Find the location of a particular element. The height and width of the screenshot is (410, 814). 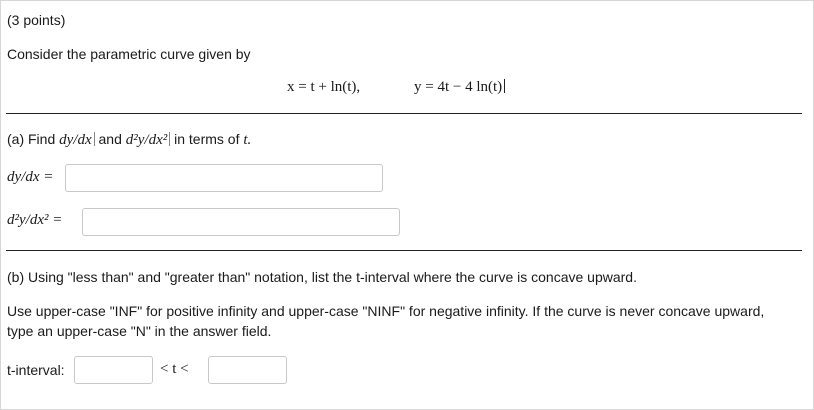

d2ydx2-label: d²y/dx² = is located at coordinates (35, 220).